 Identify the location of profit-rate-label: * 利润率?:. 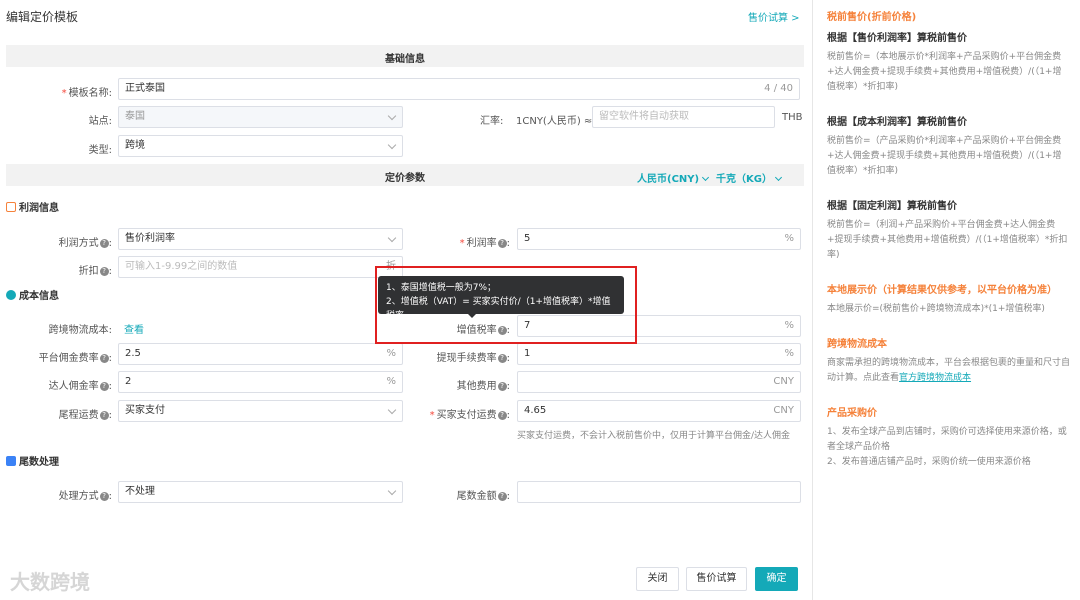
(484, 243).